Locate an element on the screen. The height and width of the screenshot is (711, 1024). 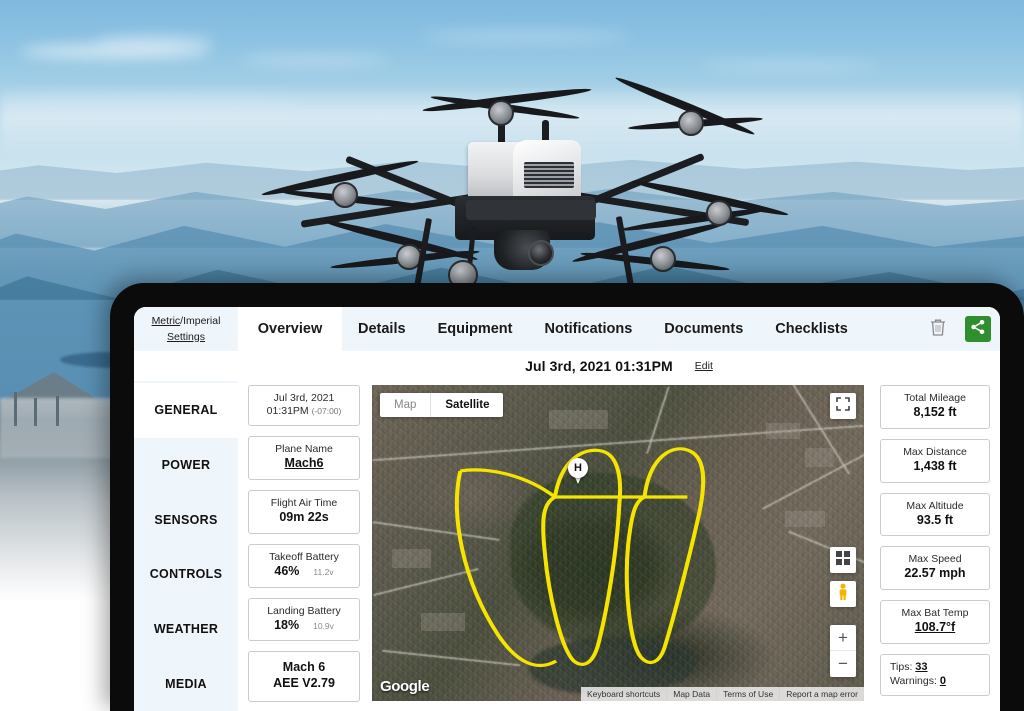
sidebar-item-media: MEDIA is located at coordinates (186, 683).